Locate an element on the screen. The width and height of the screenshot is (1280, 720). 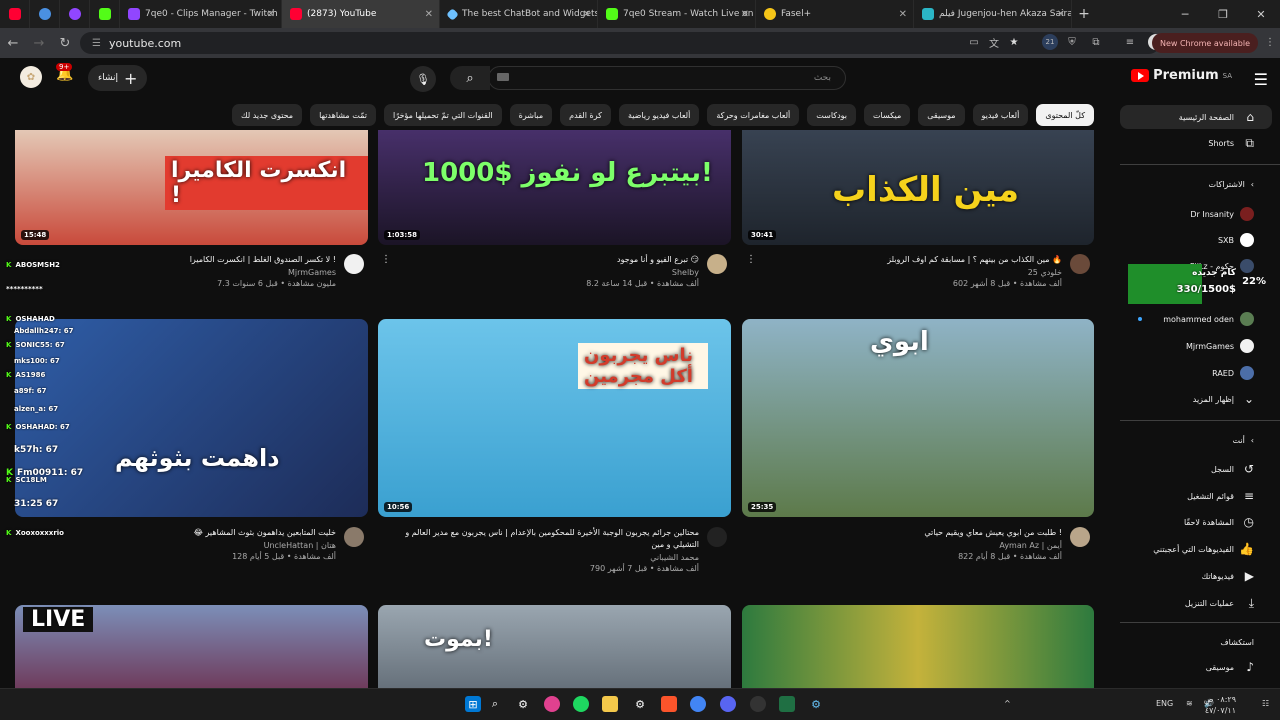
video-title: 😂 خليت المتابعين يداهمون بثوث المشاهير is located at coordinates (223, 533).